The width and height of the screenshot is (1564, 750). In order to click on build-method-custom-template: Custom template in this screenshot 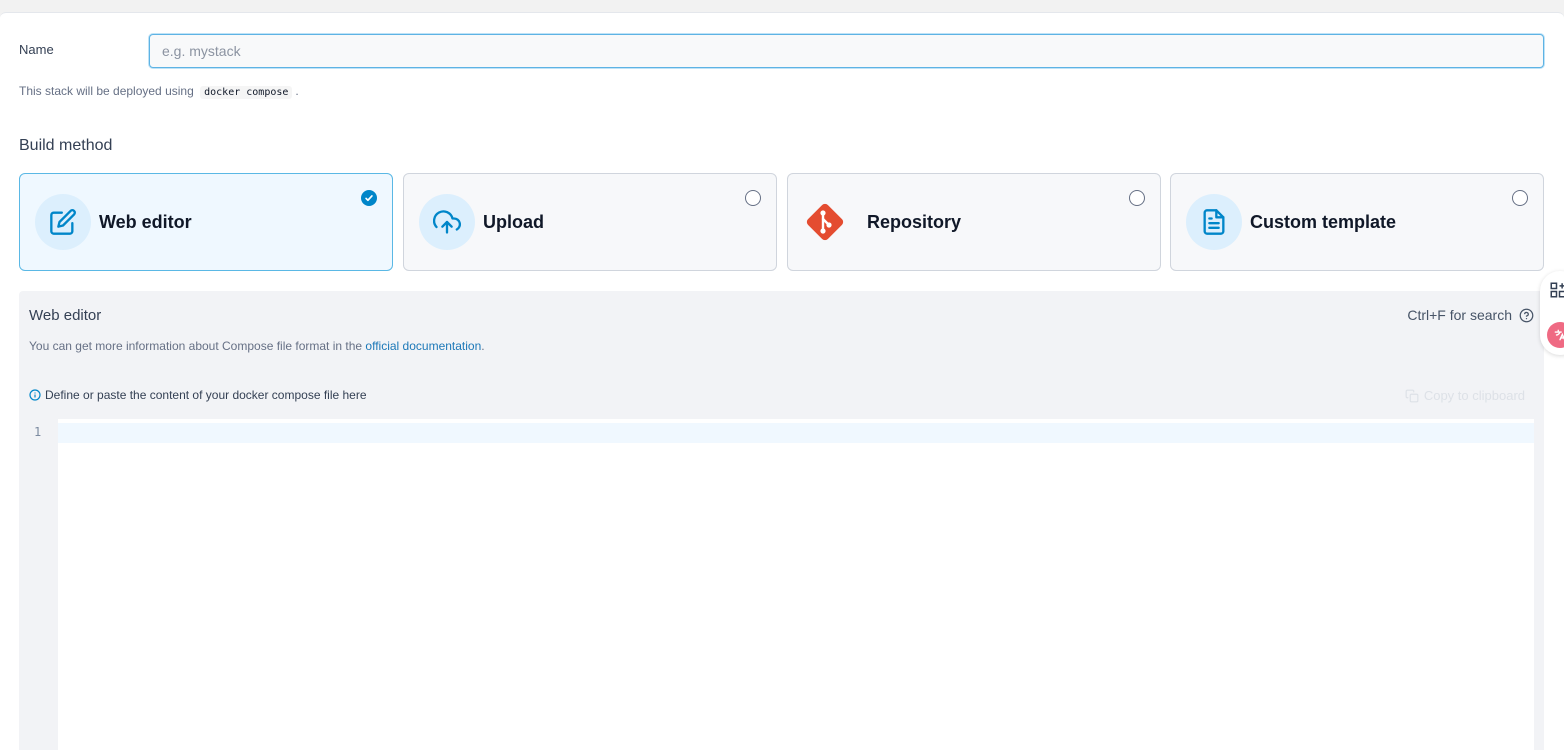, I will do `click(1357, 222)`.